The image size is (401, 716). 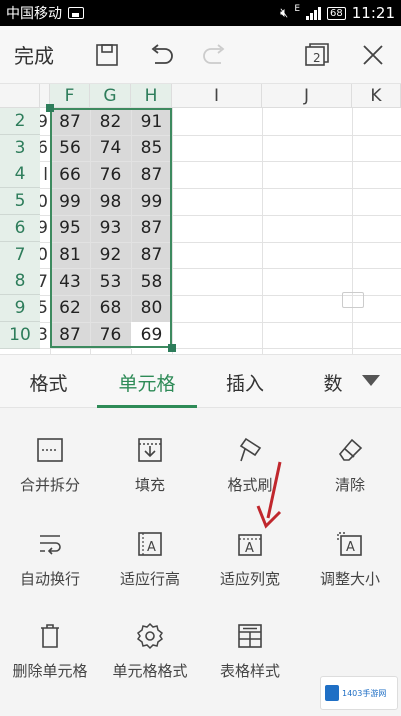 I want to click on column-header-f: F, so click(x=70, y=96).